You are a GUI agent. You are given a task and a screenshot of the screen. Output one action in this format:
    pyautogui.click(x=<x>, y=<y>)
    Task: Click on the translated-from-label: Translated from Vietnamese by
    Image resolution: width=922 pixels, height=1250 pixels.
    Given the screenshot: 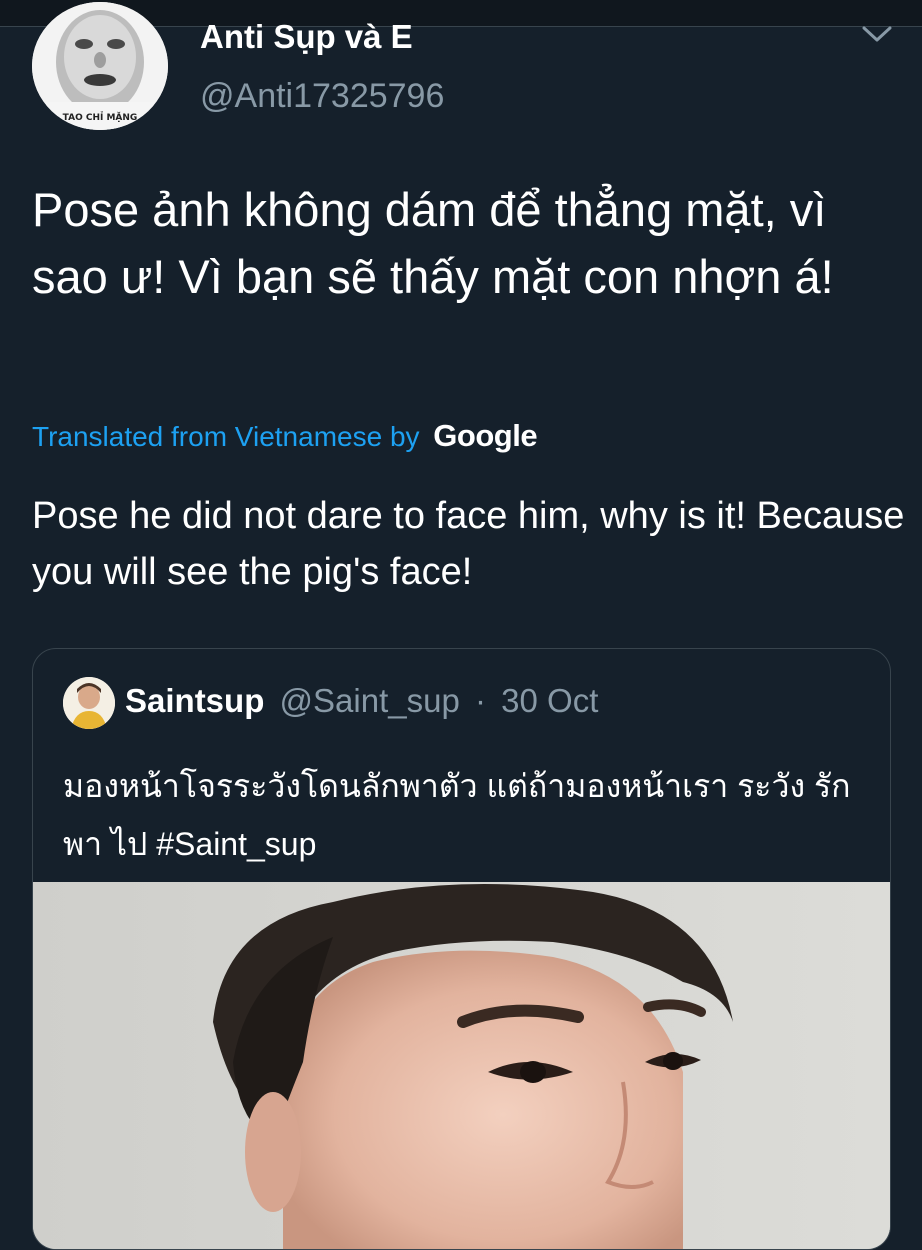 What is the action you would take?
    pyautogui.click(x=226, y=436)
    